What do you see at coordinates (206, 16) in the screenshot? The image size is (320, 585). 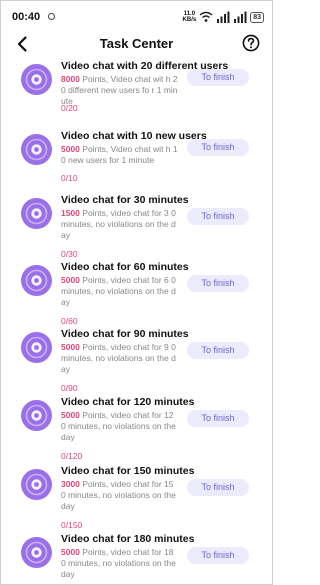 I see `wifi-icon` at bounding box center [206, 16].